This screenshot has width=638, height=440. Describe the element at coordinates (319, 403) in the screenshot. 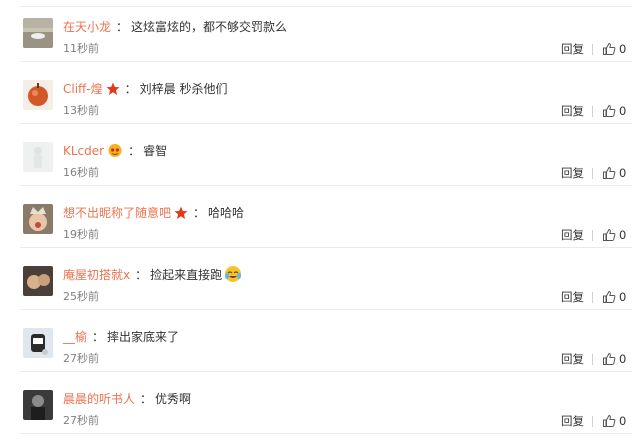

I see `comment-item: 晨晨的听书人 ：优秀啊 27秒前 回复 0` at that location.